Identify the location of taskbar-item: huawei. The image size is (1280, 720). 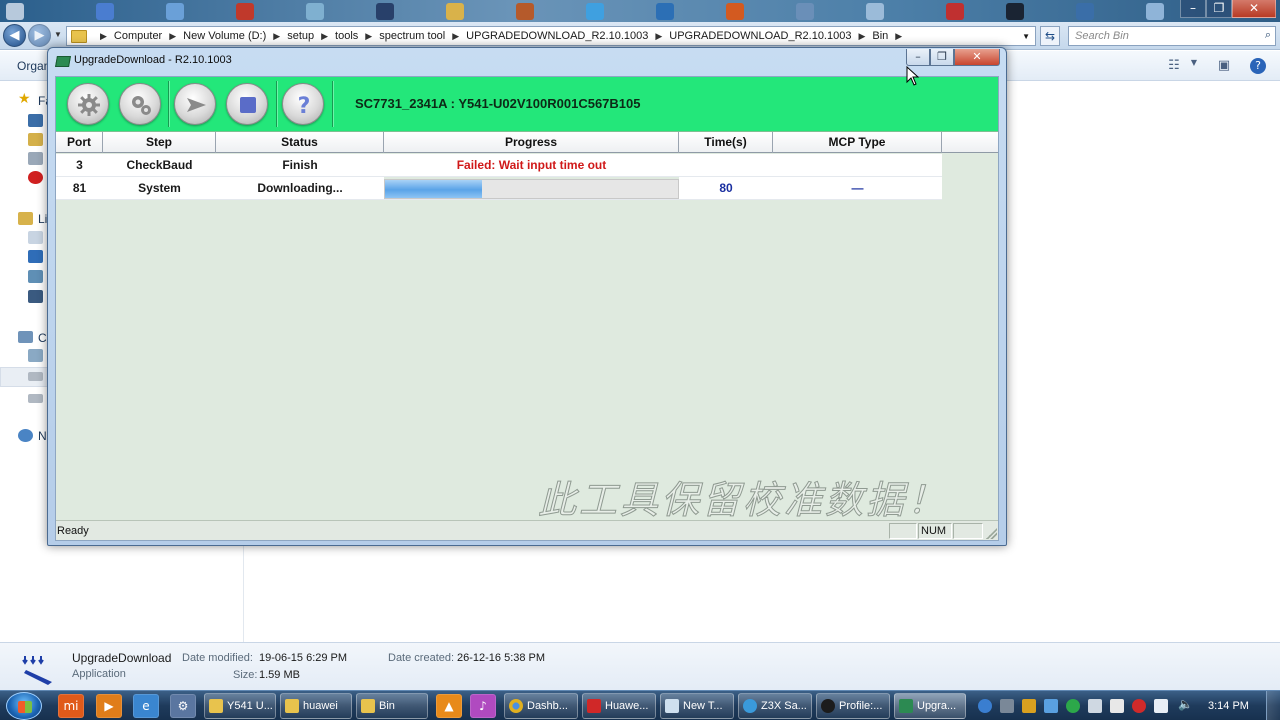
(316, 706).